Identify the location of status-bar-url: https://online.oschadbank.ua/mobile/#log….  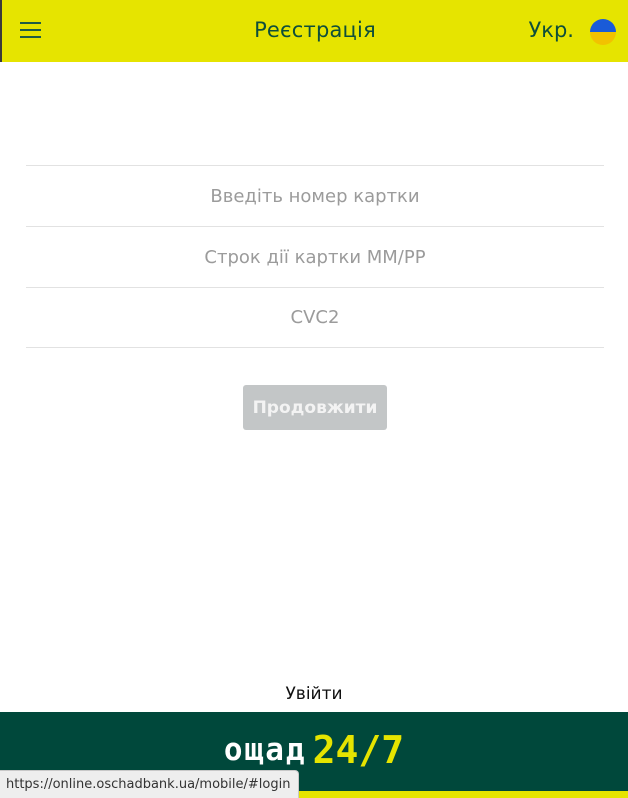
(150, 784).